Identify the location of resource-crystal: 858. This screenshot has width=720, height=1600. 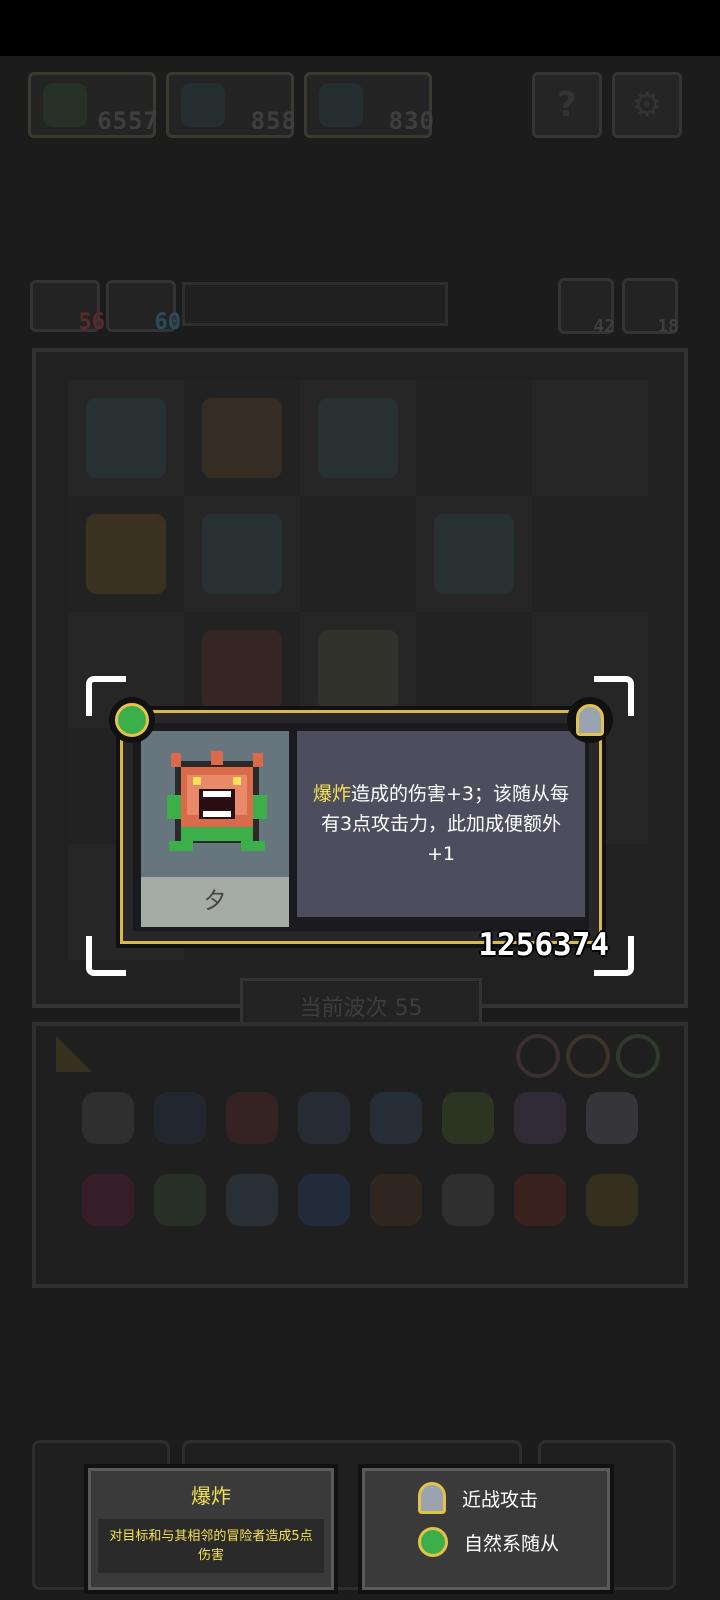
(231, 105).